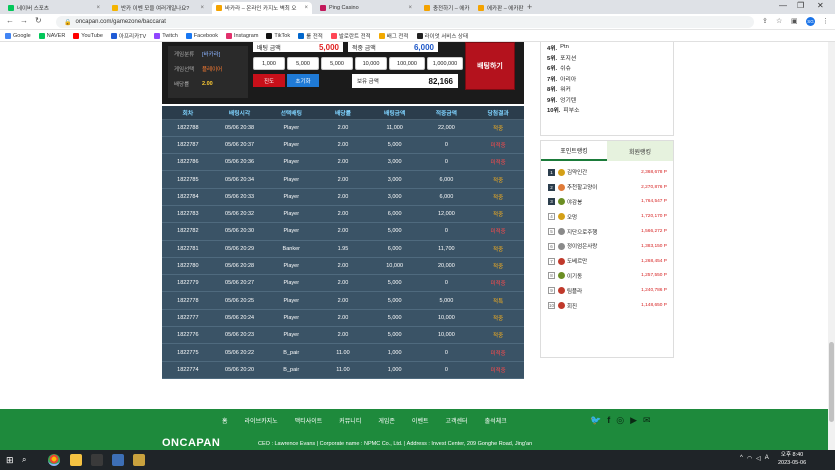 The image size is (835, 470). What do you see at coordinates (779, 21) in the screenshot?
I see `bookmark-star-icon: ☆` at bounding box center [779, 21].